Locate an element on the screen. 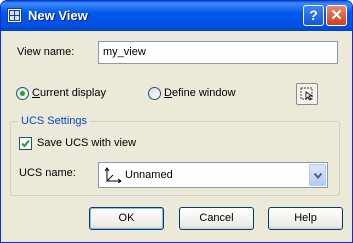 This screenshot has height=243, width=353. define-window-label: Define window is located at coordinates (200, 93).